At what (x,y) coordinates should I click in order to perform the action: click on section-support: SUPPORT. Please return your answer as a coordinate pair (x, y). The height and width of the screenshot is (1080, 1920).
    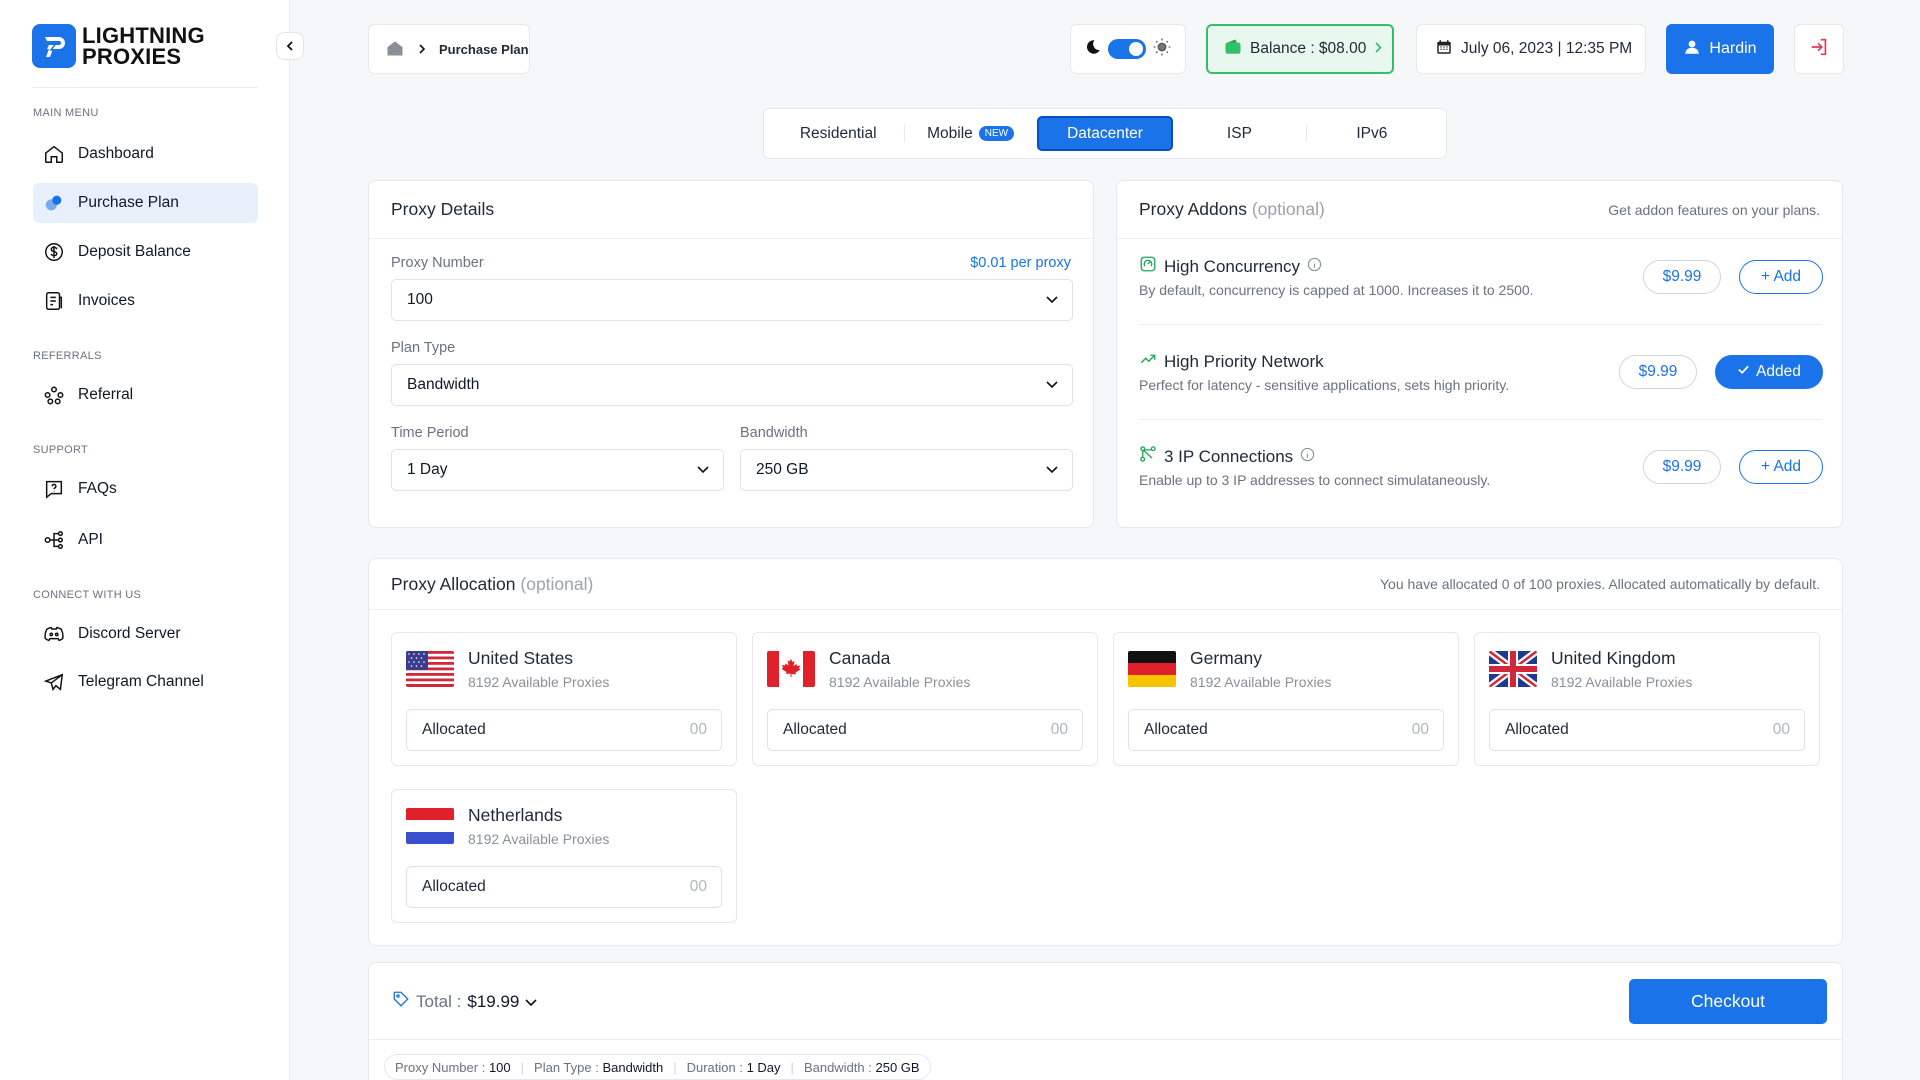
    Looking at the image, I should click on (61, 450).